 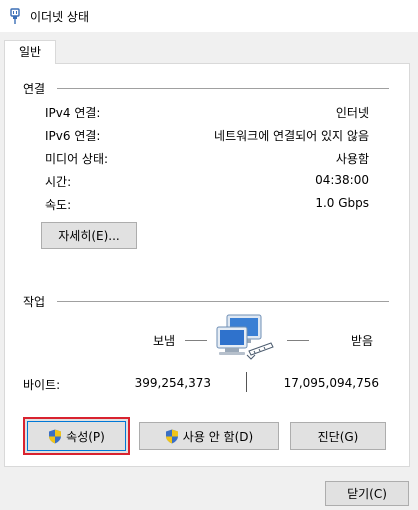 What do you see at coordinates (209, 16) in the screenshot?
I see `title-bar: 이더넷 상태` at bounding box center [209, 16].